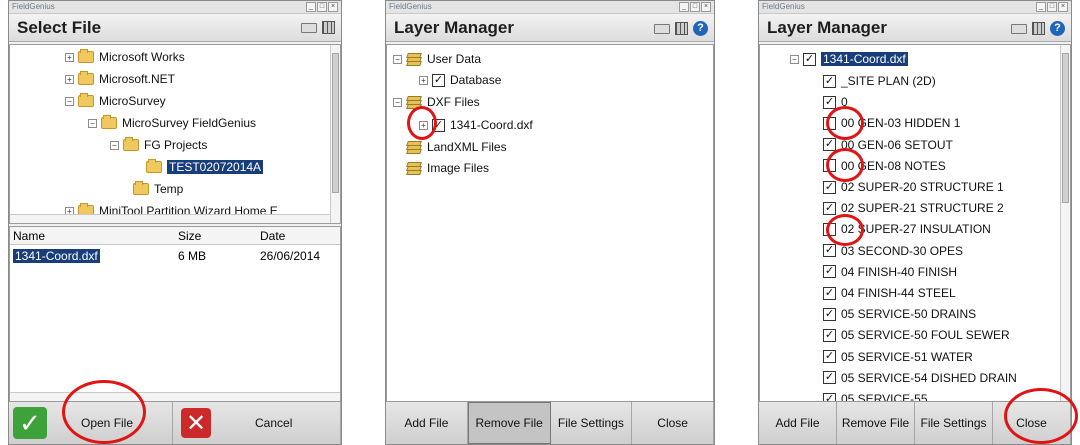  Describe the element at coordinates (907, 229) in the screenshot. I see `layer-row: 02 SUPER-27 INSULATION` at that location.